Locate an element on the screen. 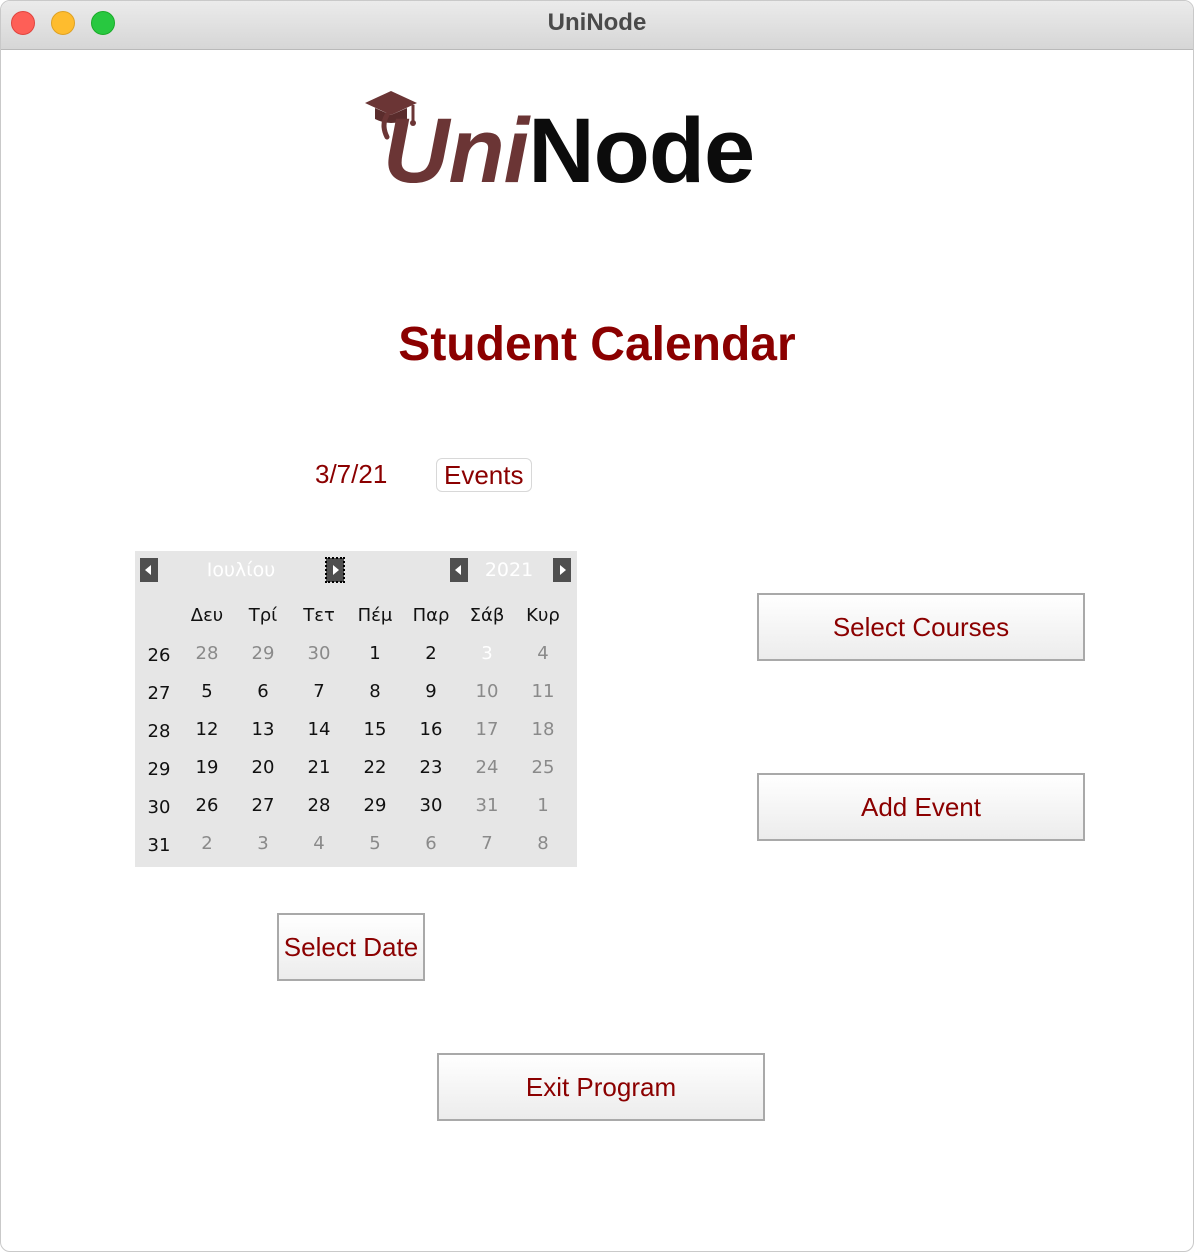 The image size is (1194, 1252). calendar-day: 27 is located at coordinates (263, 805).